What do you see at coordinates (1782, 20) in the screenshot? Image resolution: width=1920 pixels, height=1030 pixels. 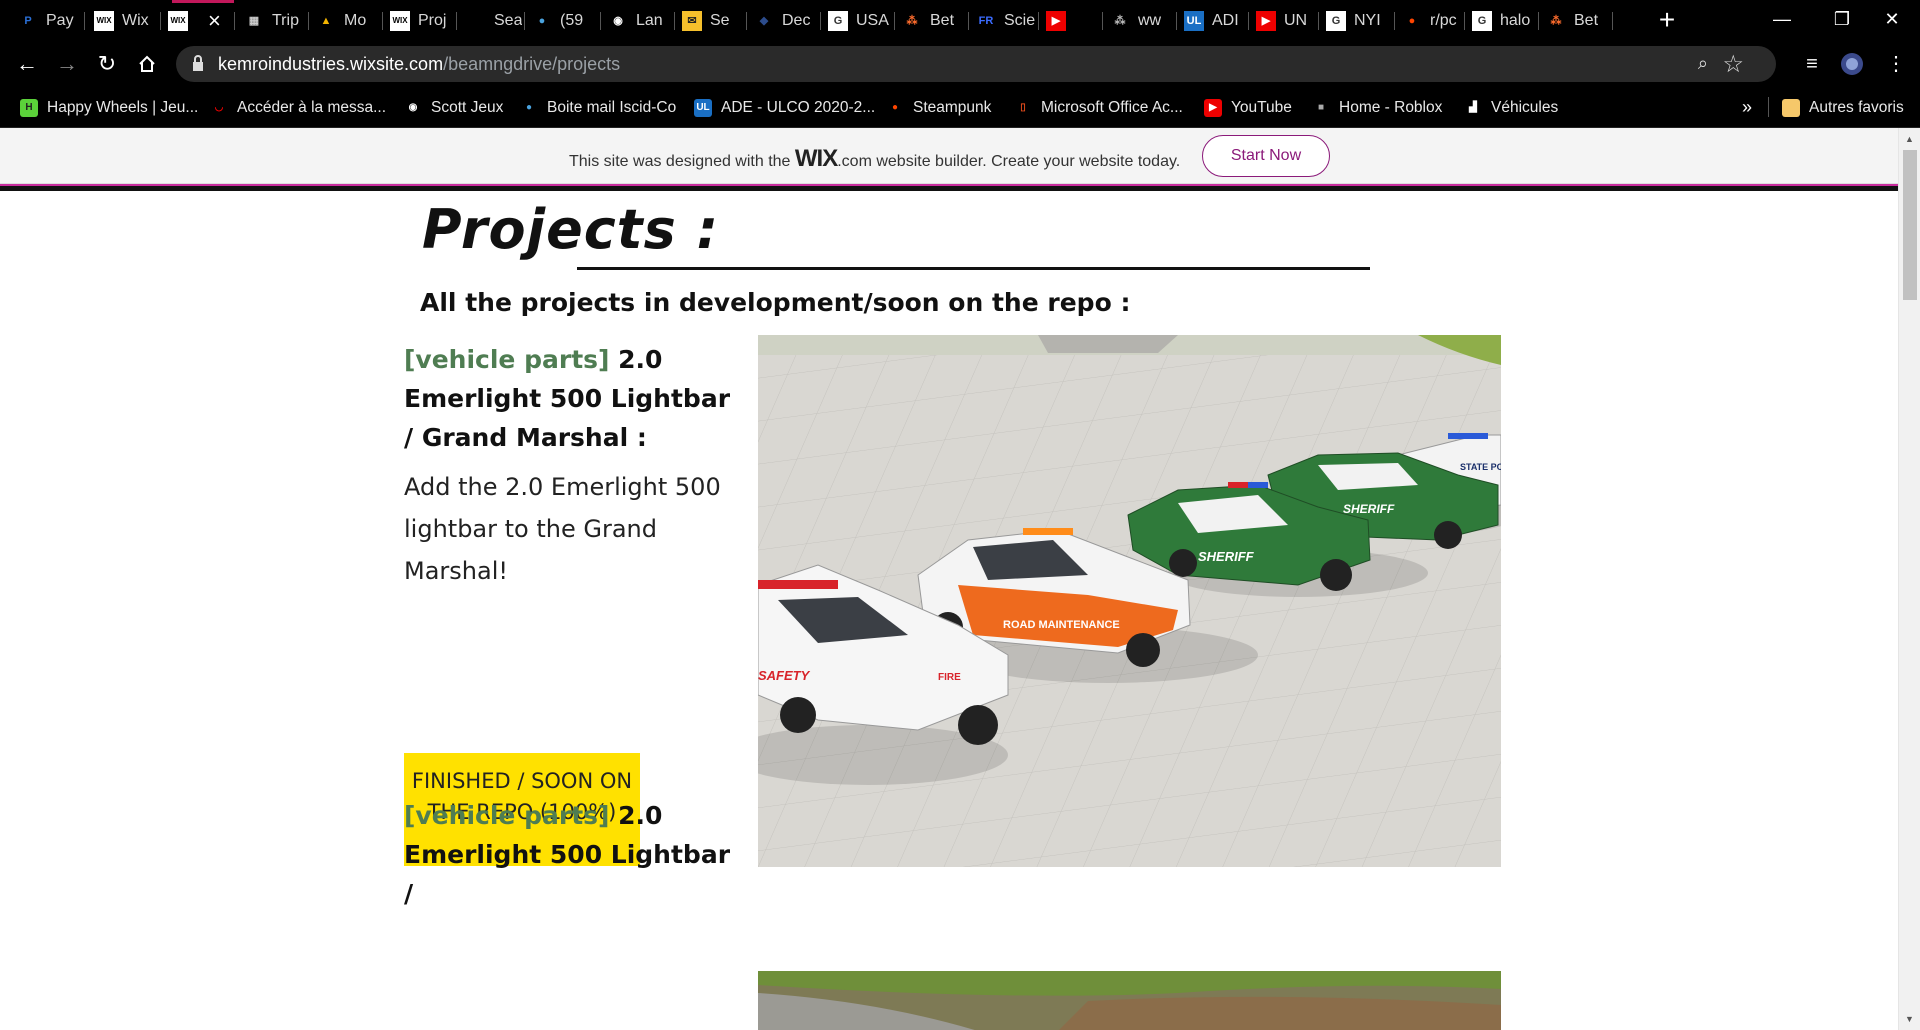 I see `minimize-button: —` at bounding box center [1782, 20].